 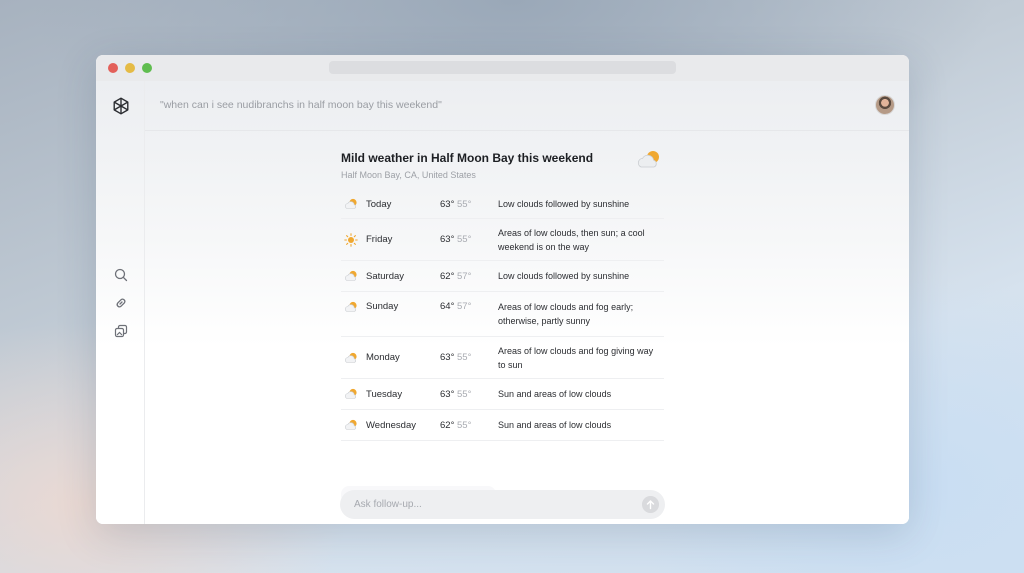 I want to click on high-temp: 64°, so click(x=447, y=306).